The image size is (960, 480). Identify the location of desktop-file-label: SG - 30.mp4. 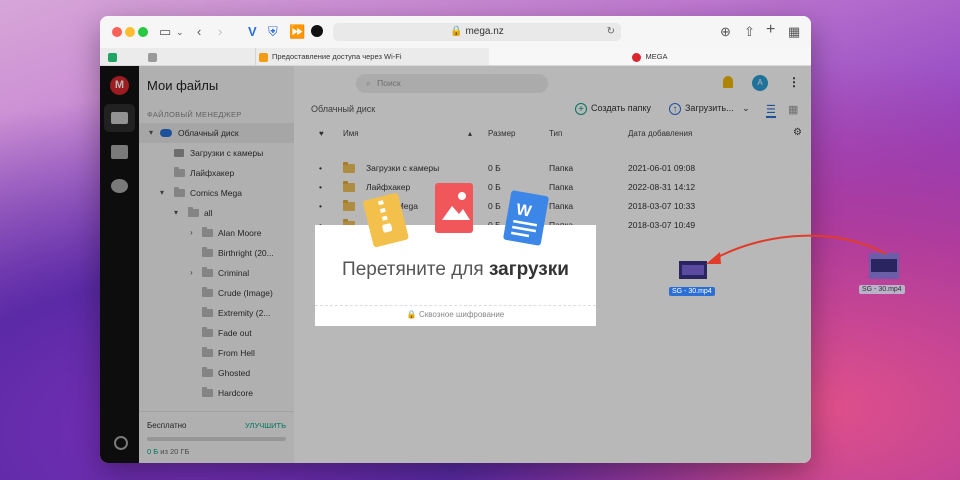
(882, 289).